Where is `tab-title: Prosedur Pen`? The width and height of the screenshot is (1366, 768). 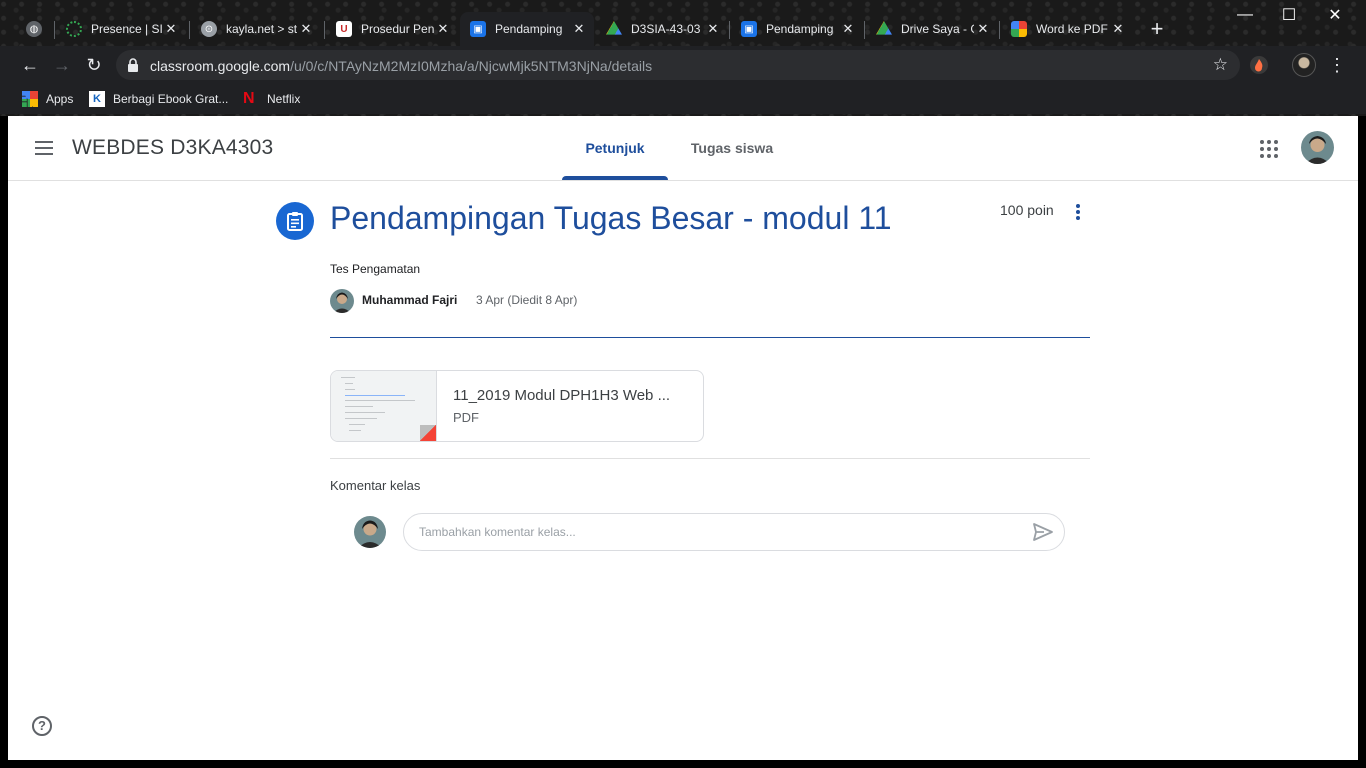
tab-title: Prosedur Pen is located at coordinates (397, 29).